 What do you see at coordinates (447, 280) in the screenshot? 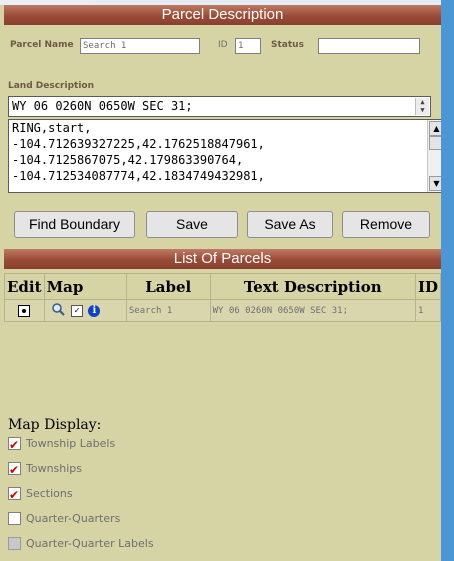
I see `window-right-edge` at bounding box center [447, 280].